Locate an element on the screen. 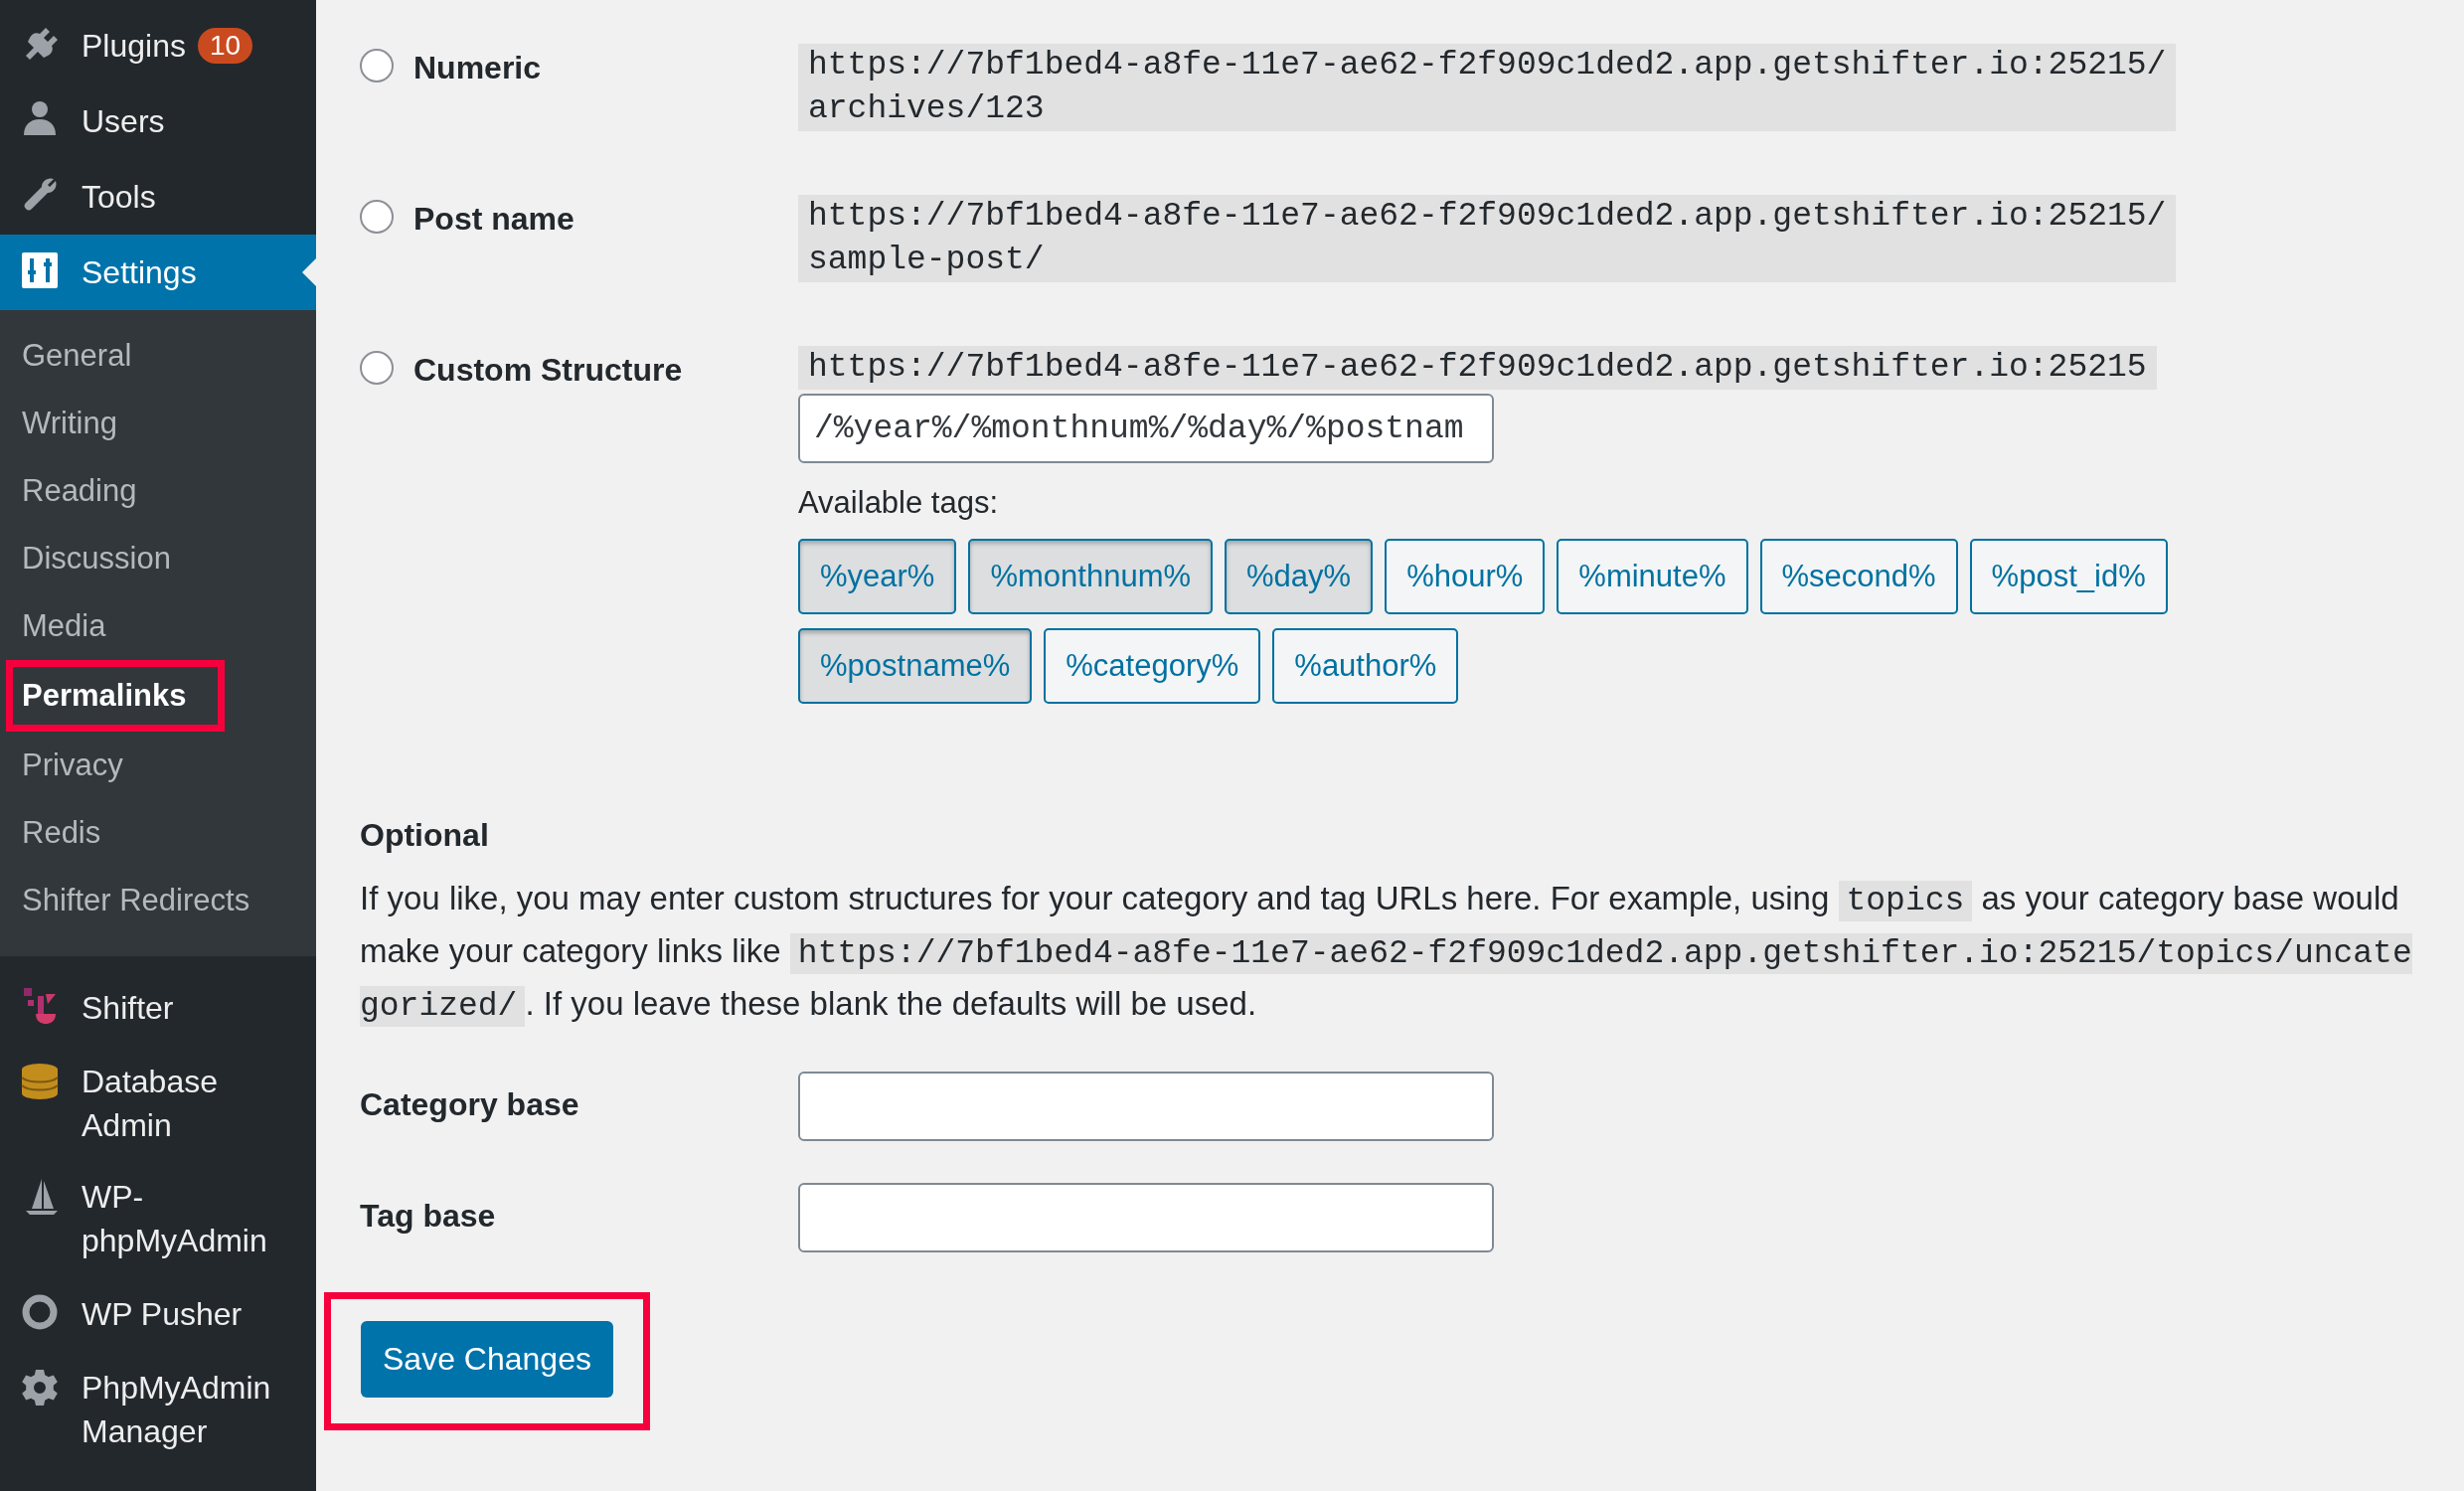 This screenshot has width=2464, height=1491. tag-button: %day% is located at coordinates (1300, 576).